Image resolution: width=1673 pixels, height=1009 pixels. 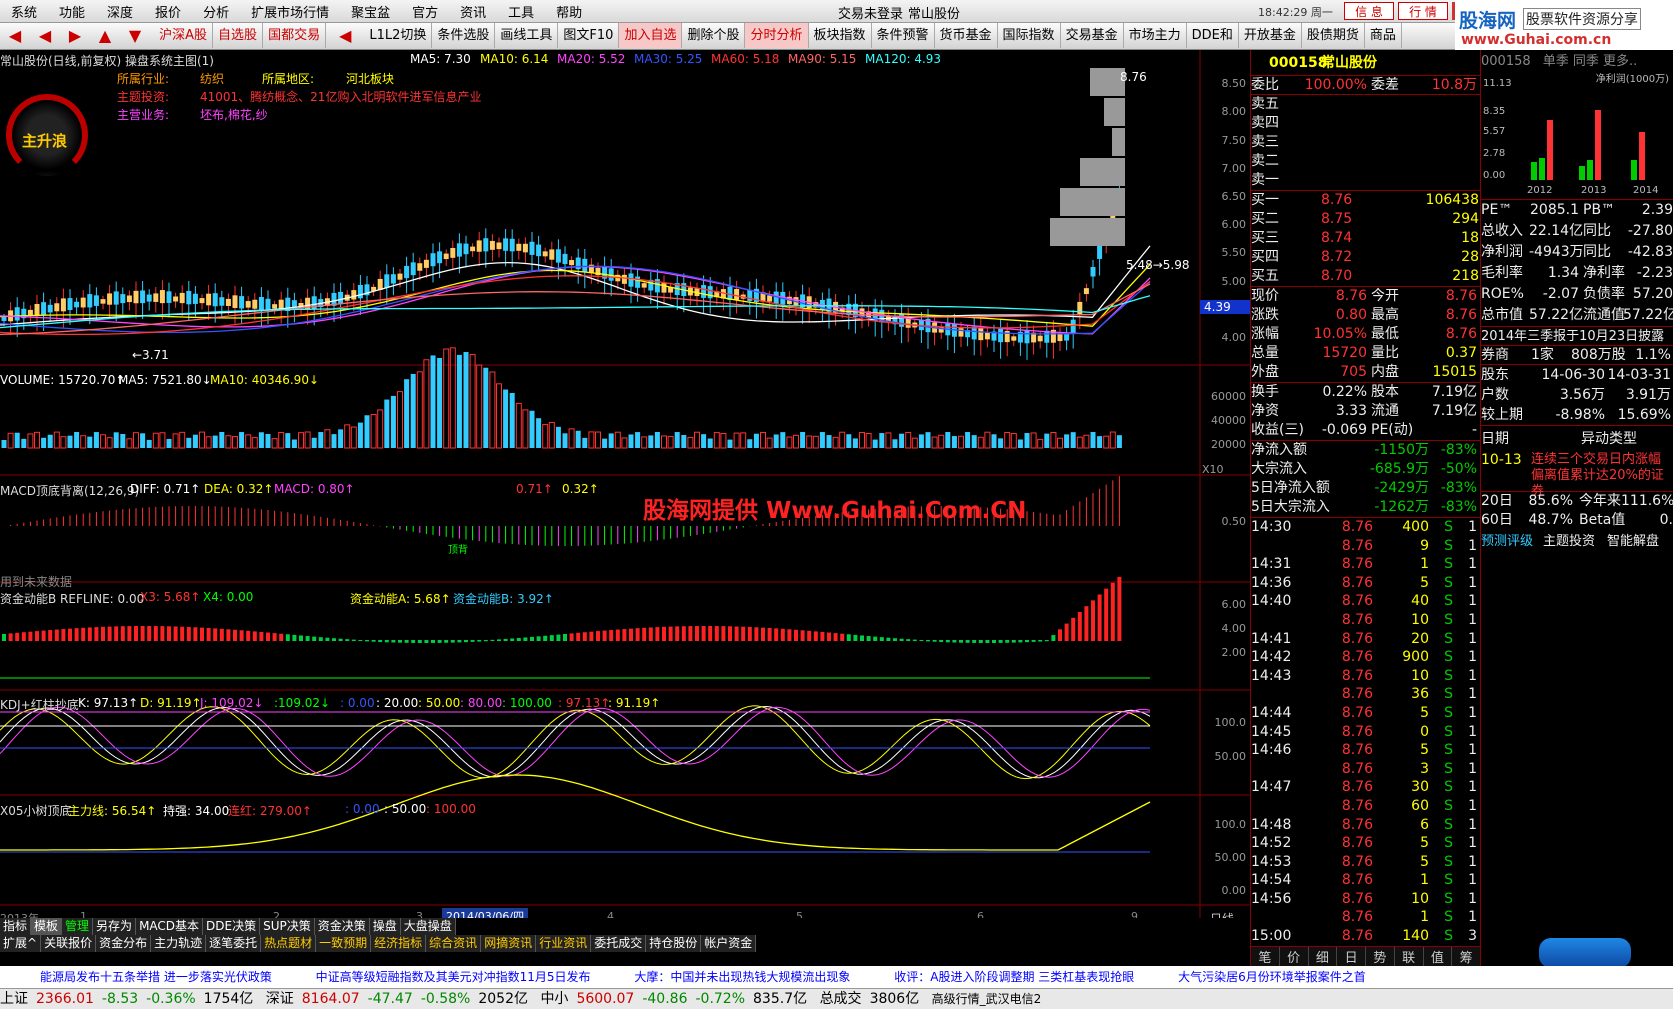 What do you see at coordinates (344, 943) in the screenshot?
I see `tab-consensus: 一致预期` at bounding box center [344, 943].